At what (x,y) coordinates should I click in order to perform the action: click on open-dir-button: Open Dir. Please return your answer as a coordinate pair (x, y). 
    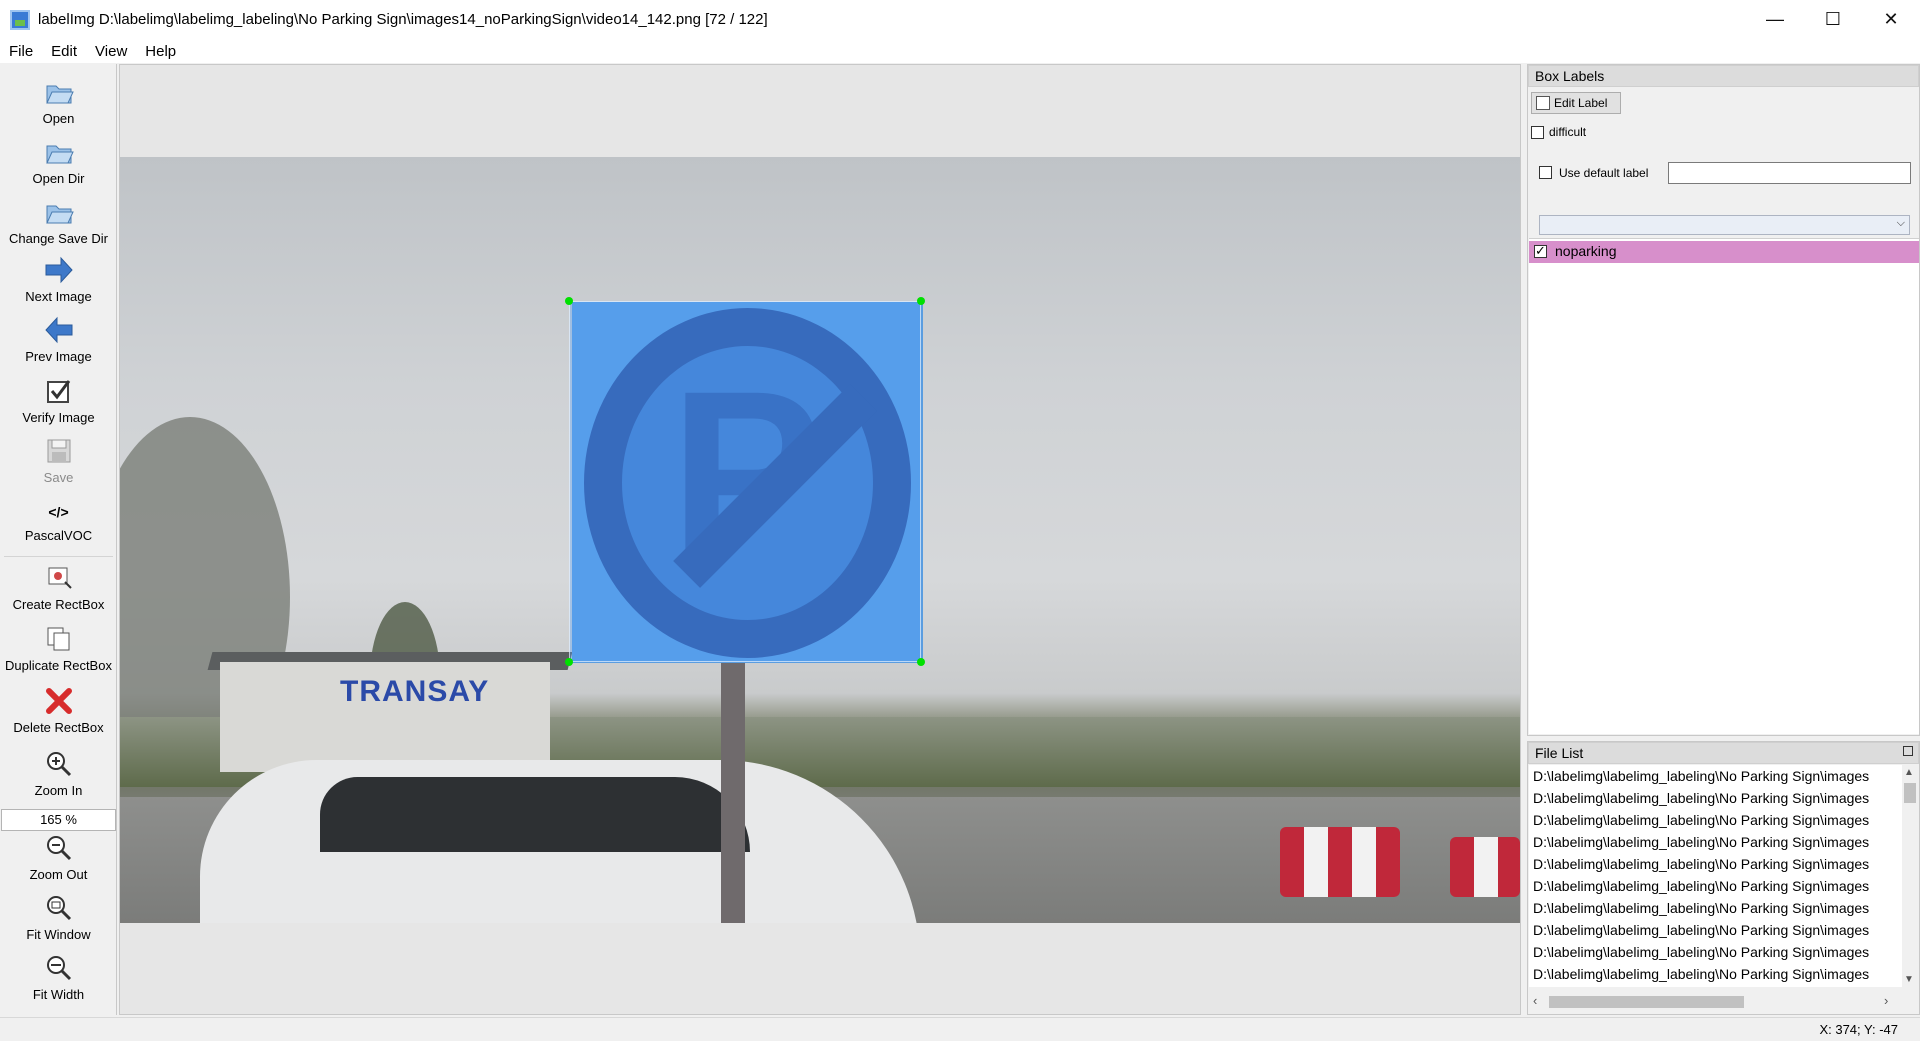
    Looking at the image, I should click on (58, 161).